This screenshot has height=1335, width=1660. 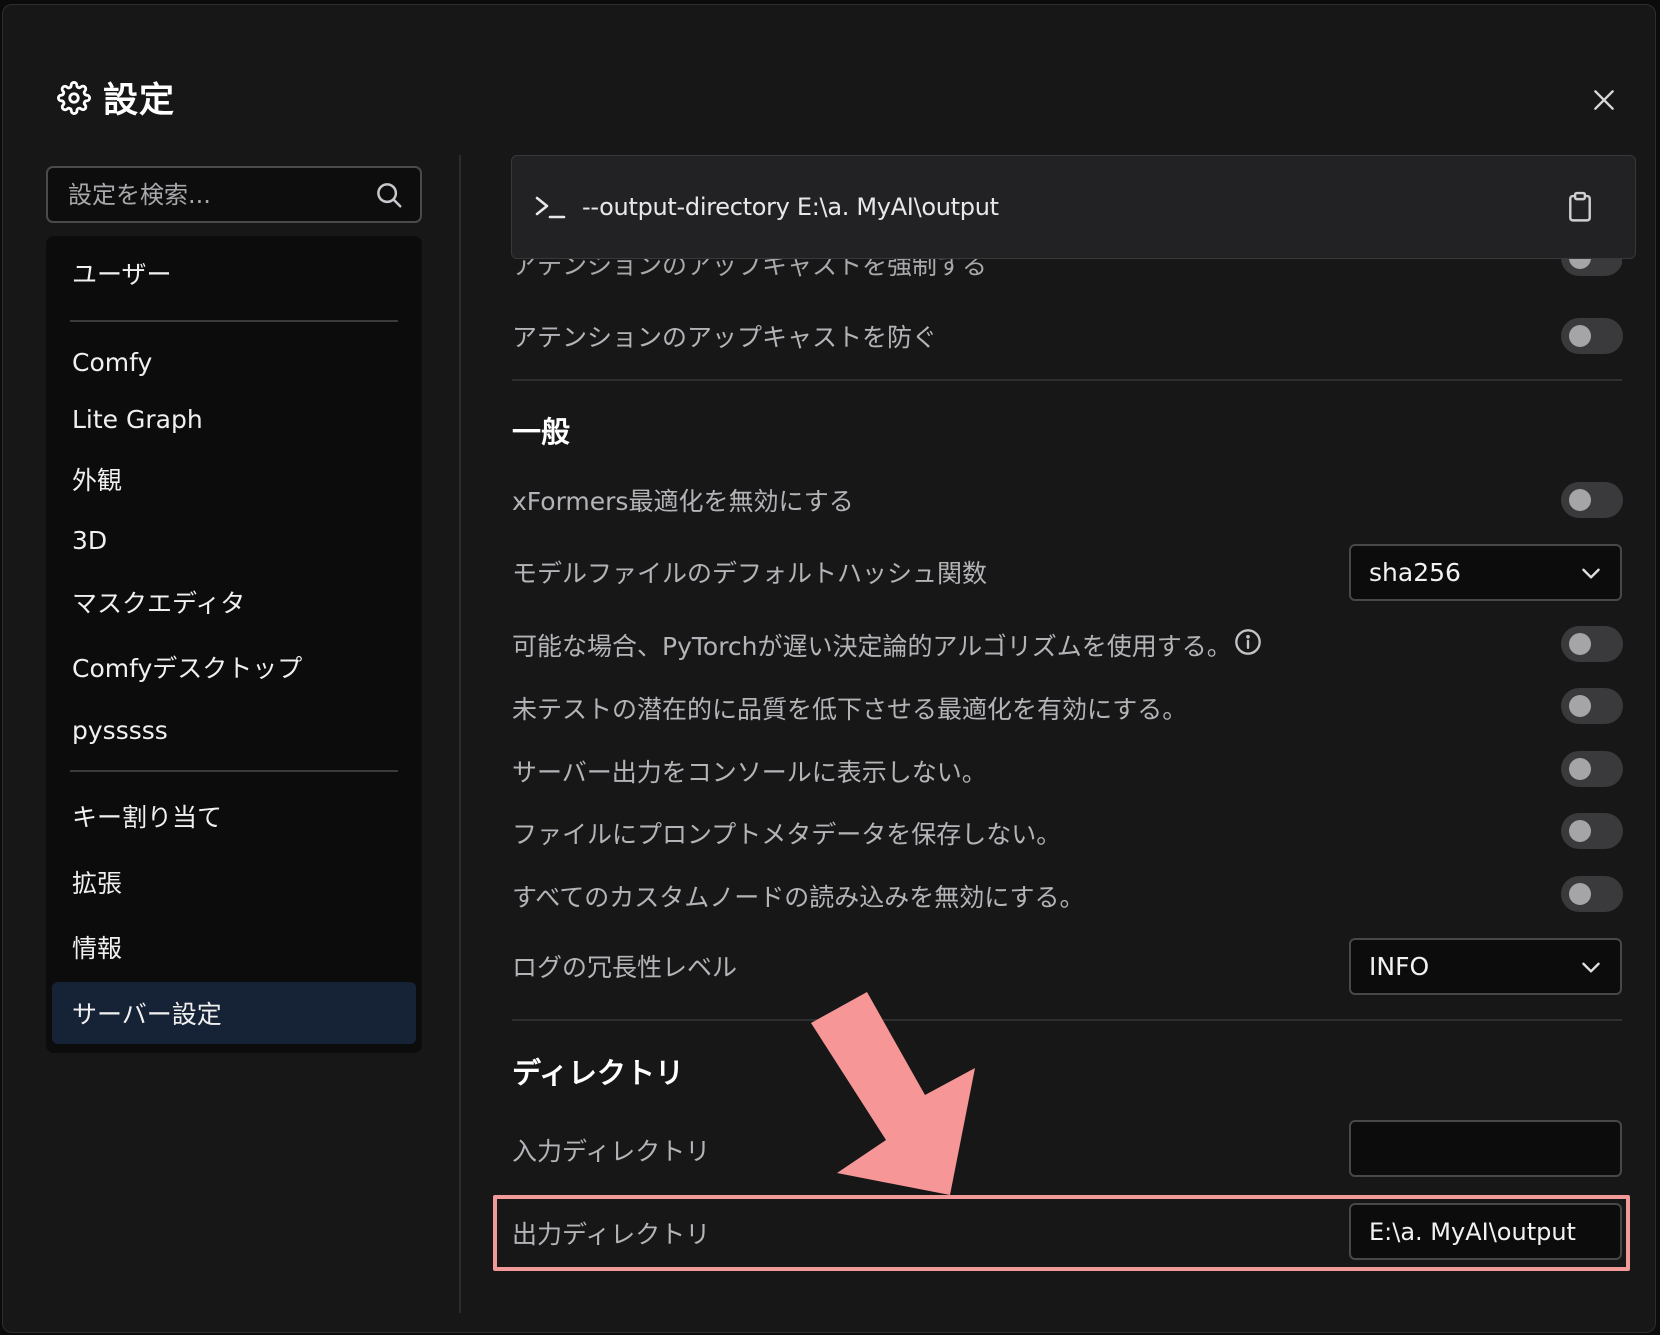 What do you see at coordinates (1485, 572) in the screenshot?
I see `hash-function-select: sha256` at bounding box center [1485, 572].